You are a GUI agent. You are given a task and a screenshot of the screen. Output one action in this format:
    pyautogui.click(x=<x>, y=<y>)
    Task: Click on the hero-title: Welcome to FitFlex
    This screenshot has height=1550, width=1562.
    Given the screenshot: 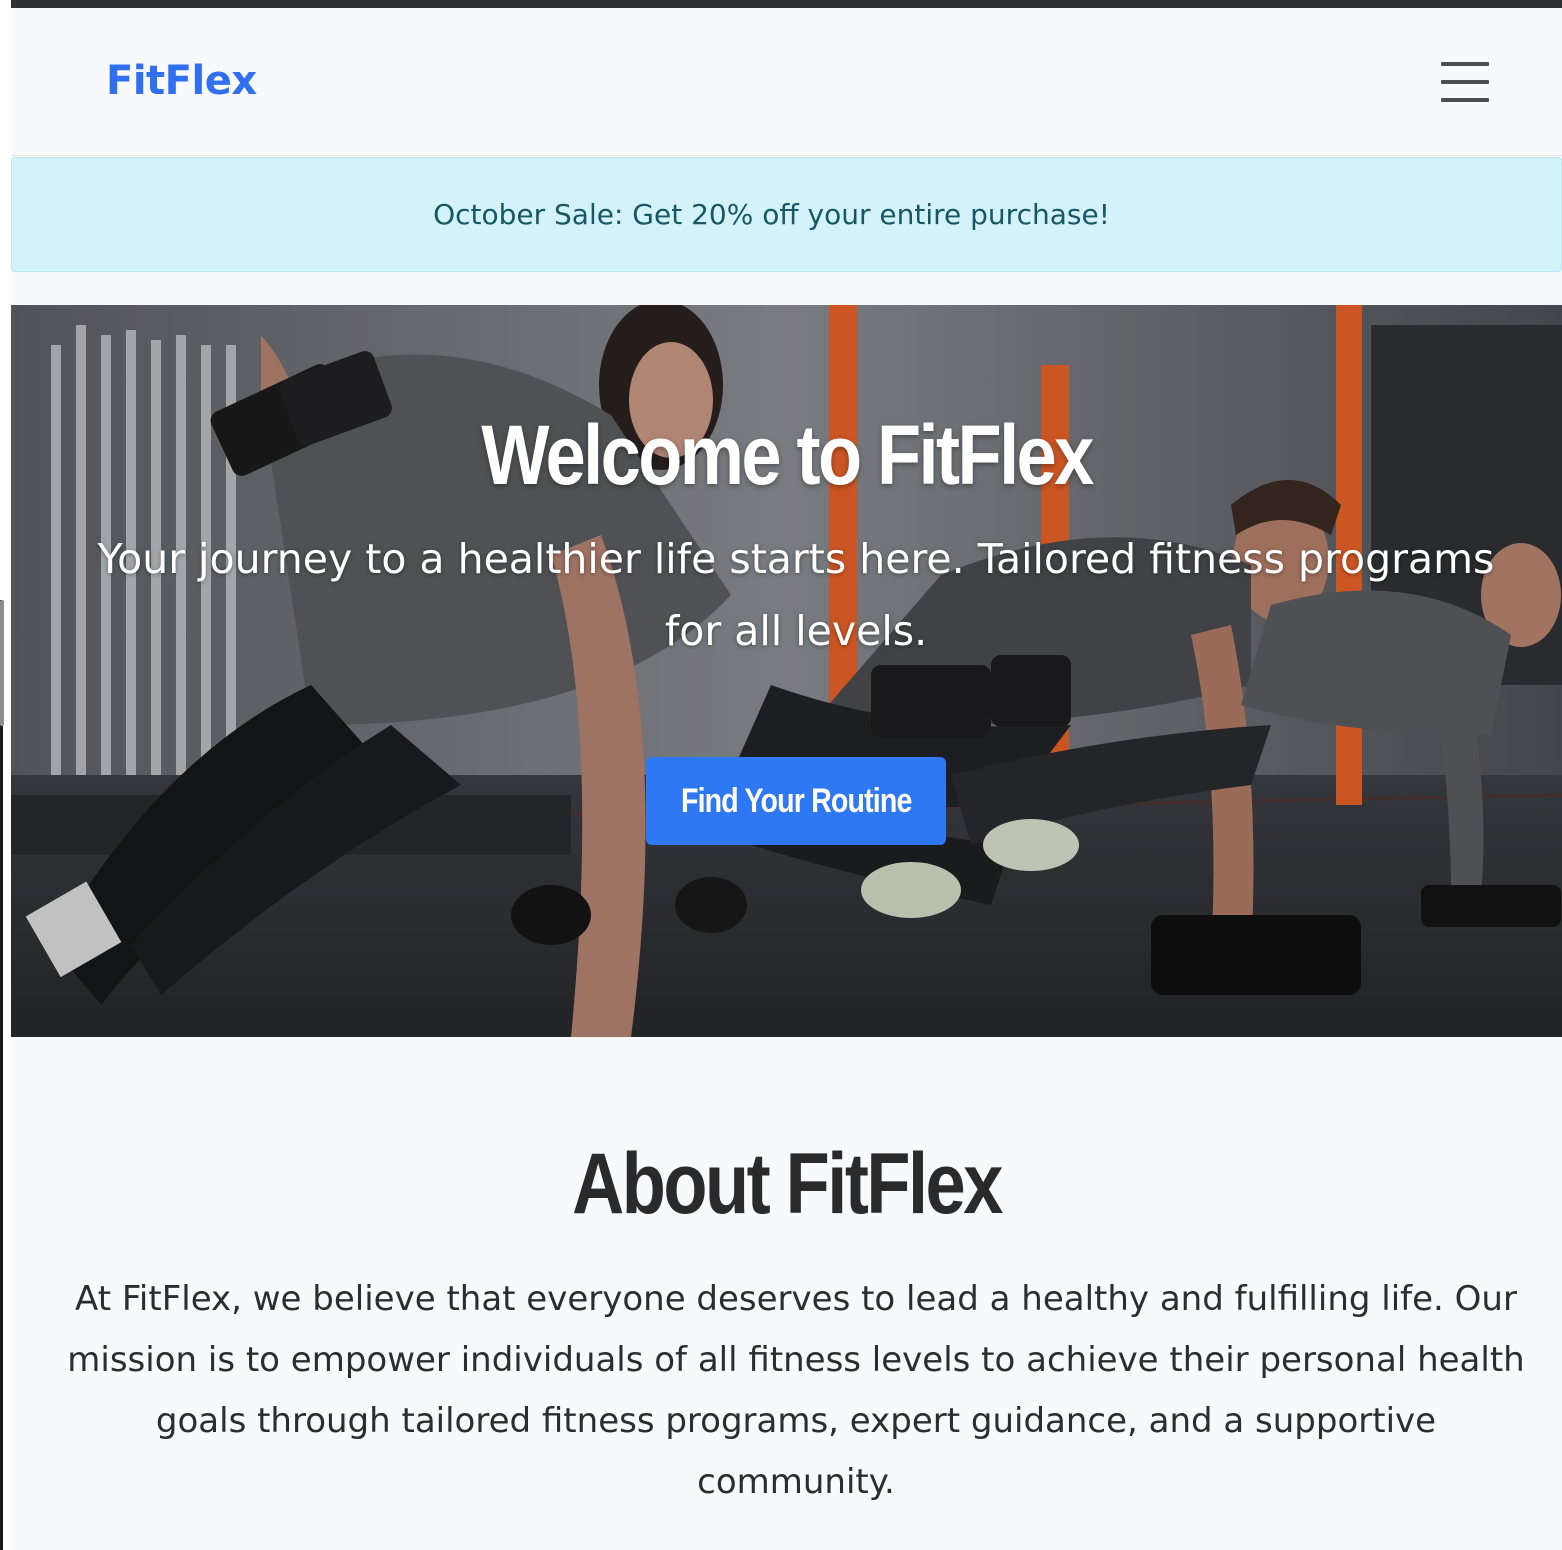 What is the action you would take?
    pyautogui.click(x=787, y=455)
    